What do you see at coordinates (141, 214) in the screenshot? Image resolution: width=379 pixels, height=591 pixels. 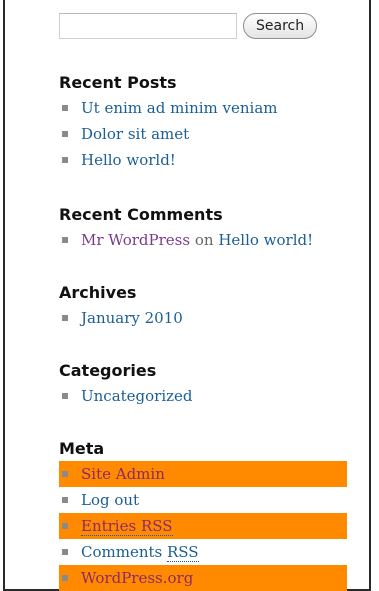 I see `recent-comments-title: Recent Comments` at bounding box center [141, 214].